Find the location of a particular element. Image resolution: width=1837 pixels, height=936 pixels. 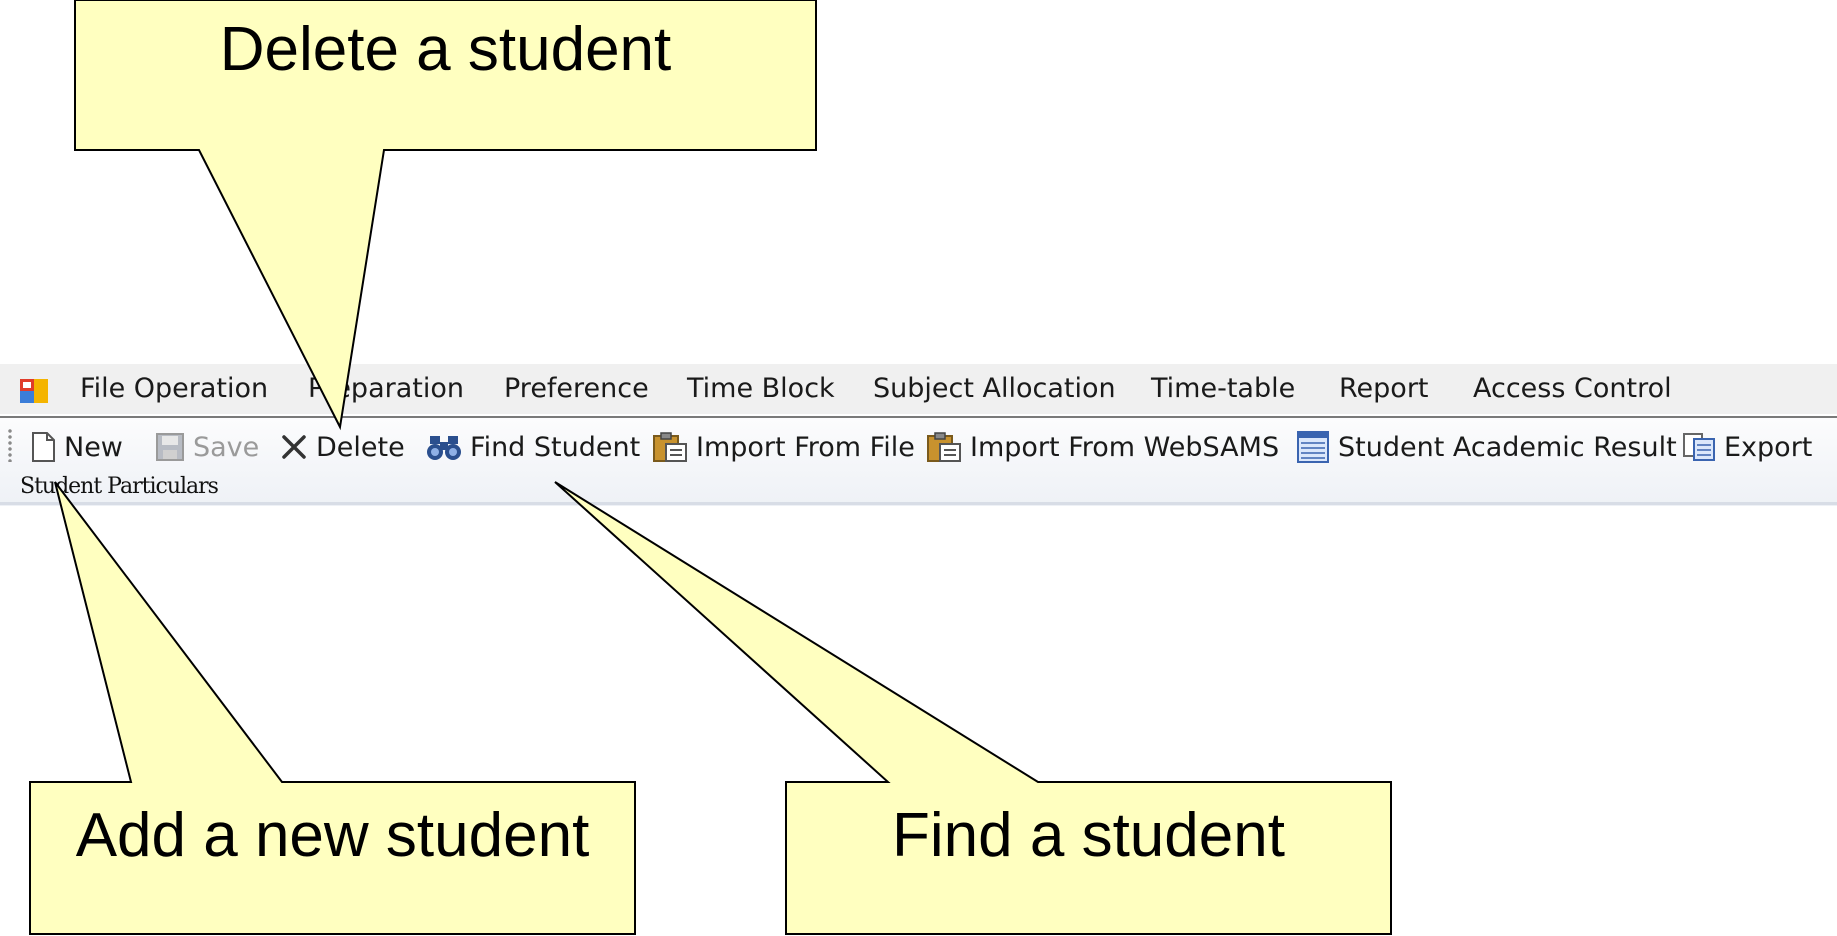

delete-callout-text: Delete a student is located at coordinates (445, 49).